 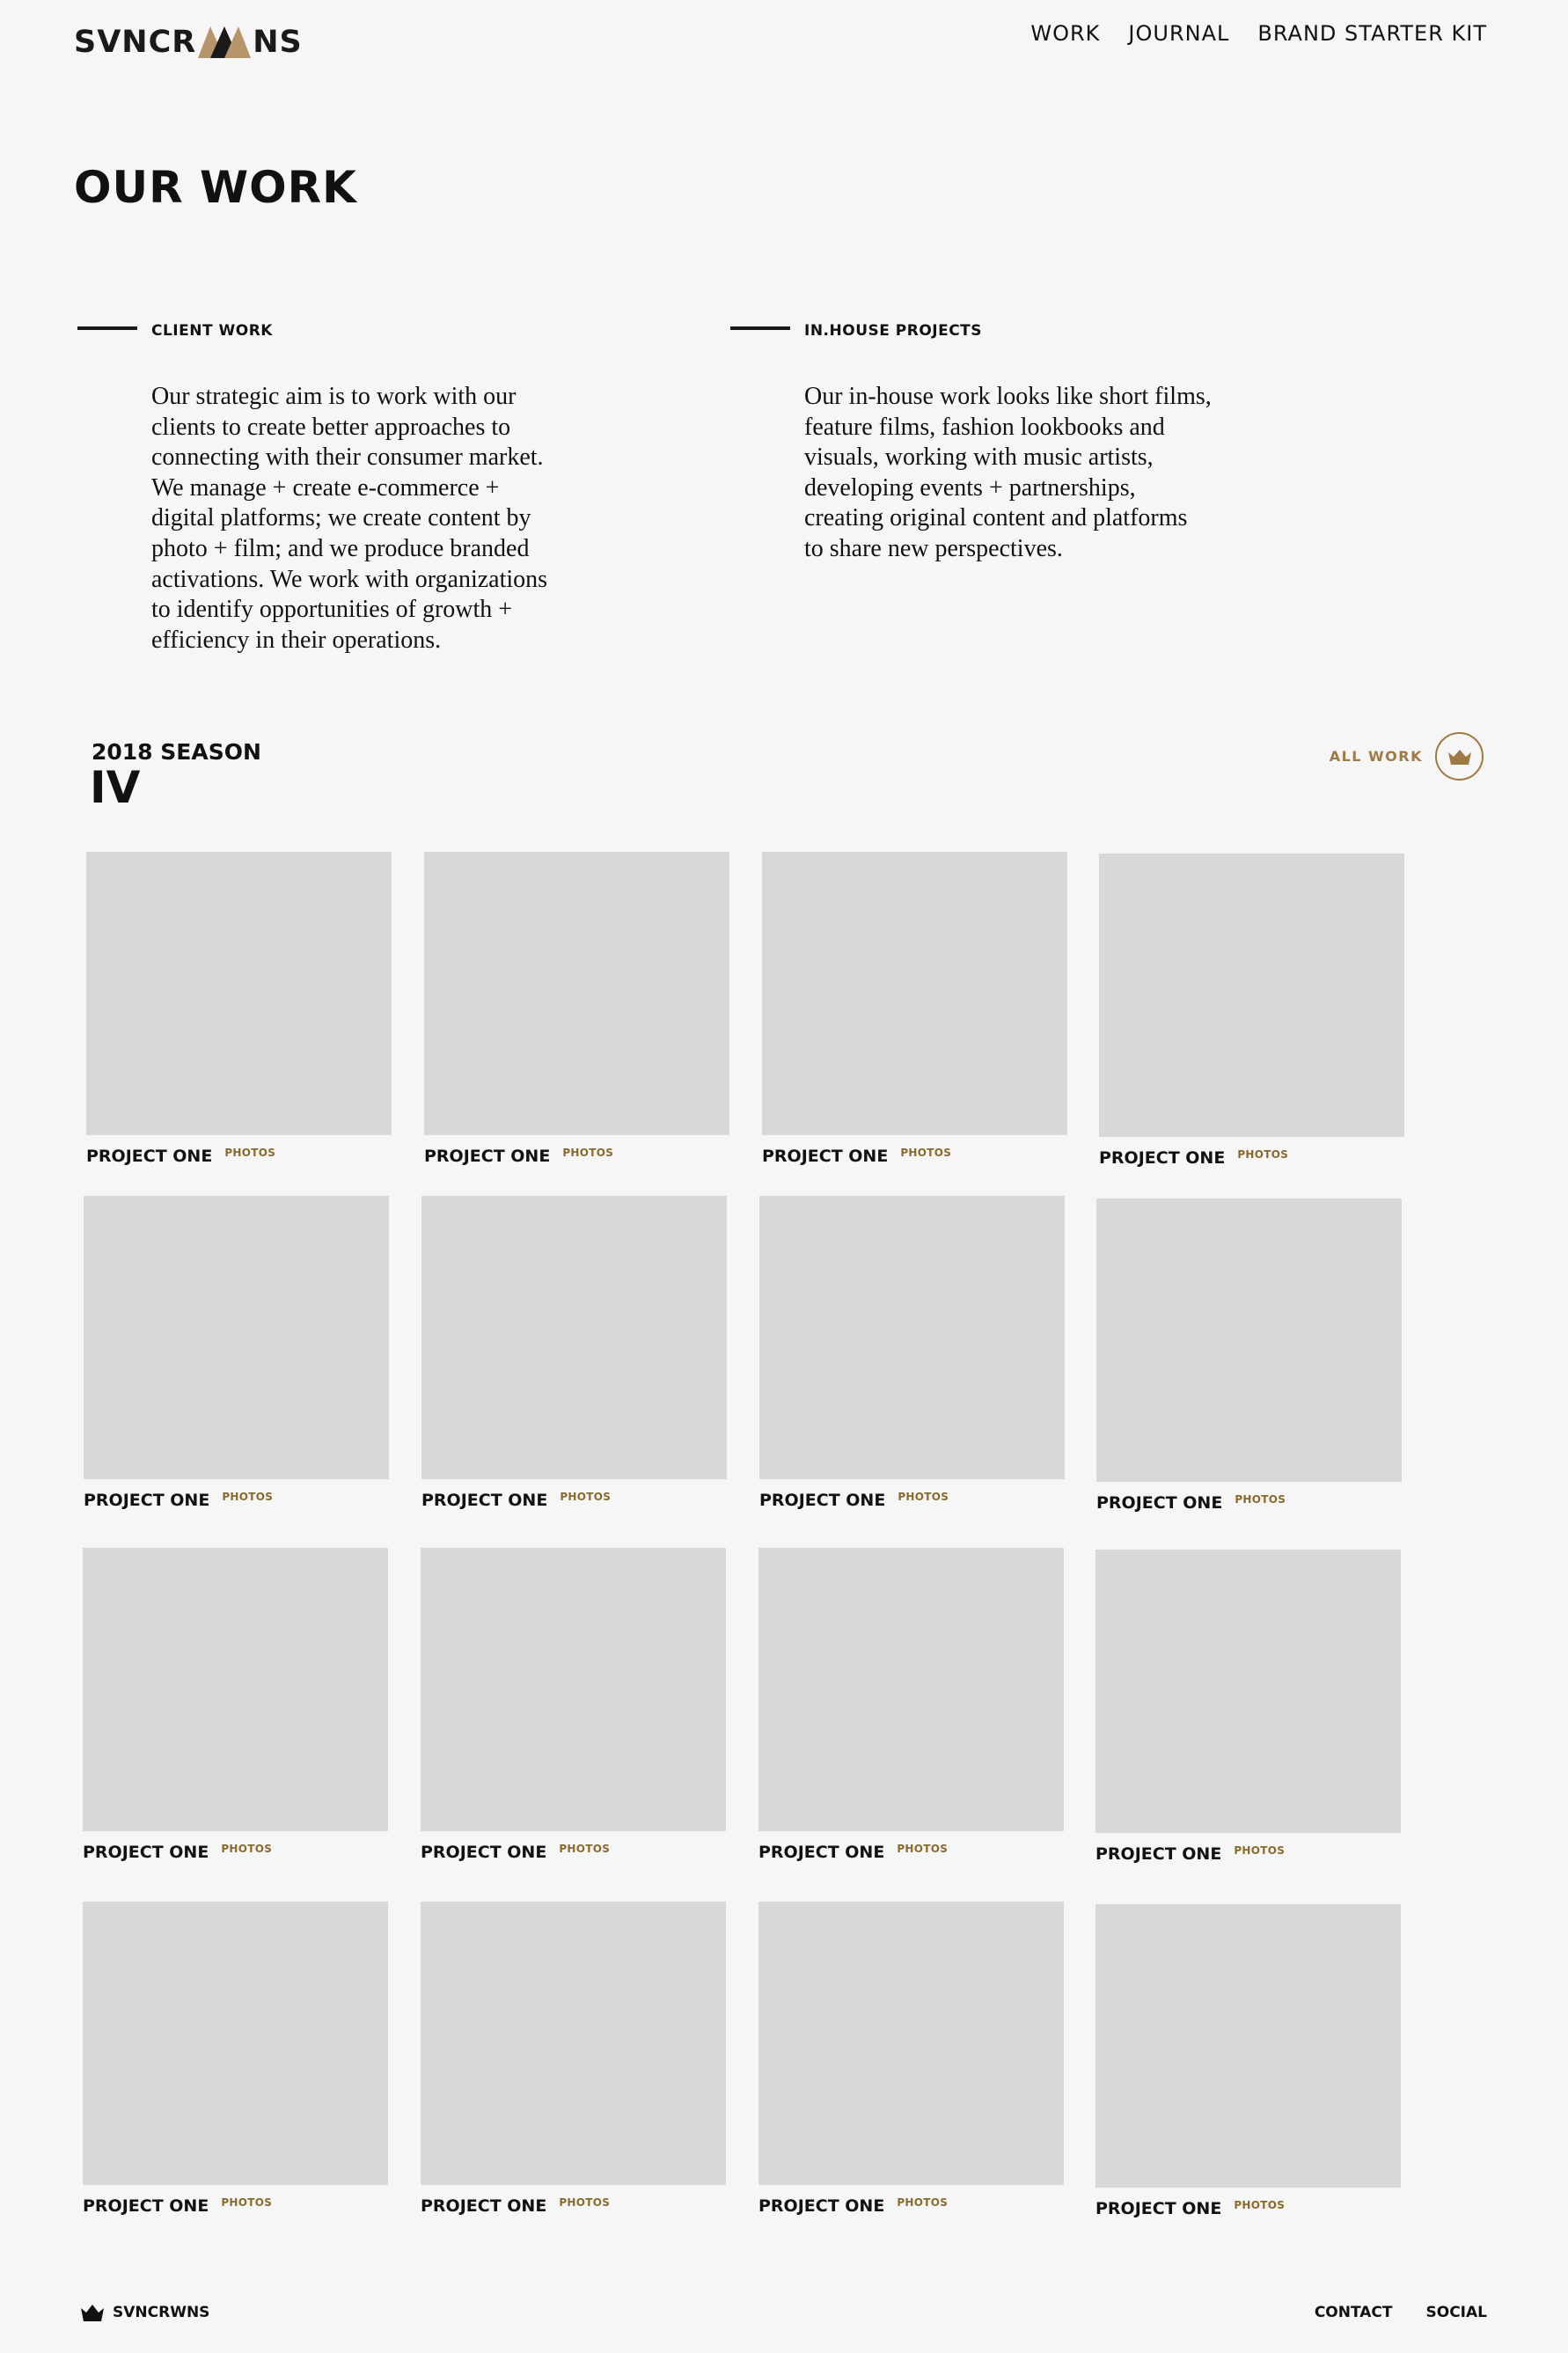 I want to click on client-work-label: CLIENT WORK, so click(x=212, y=331).